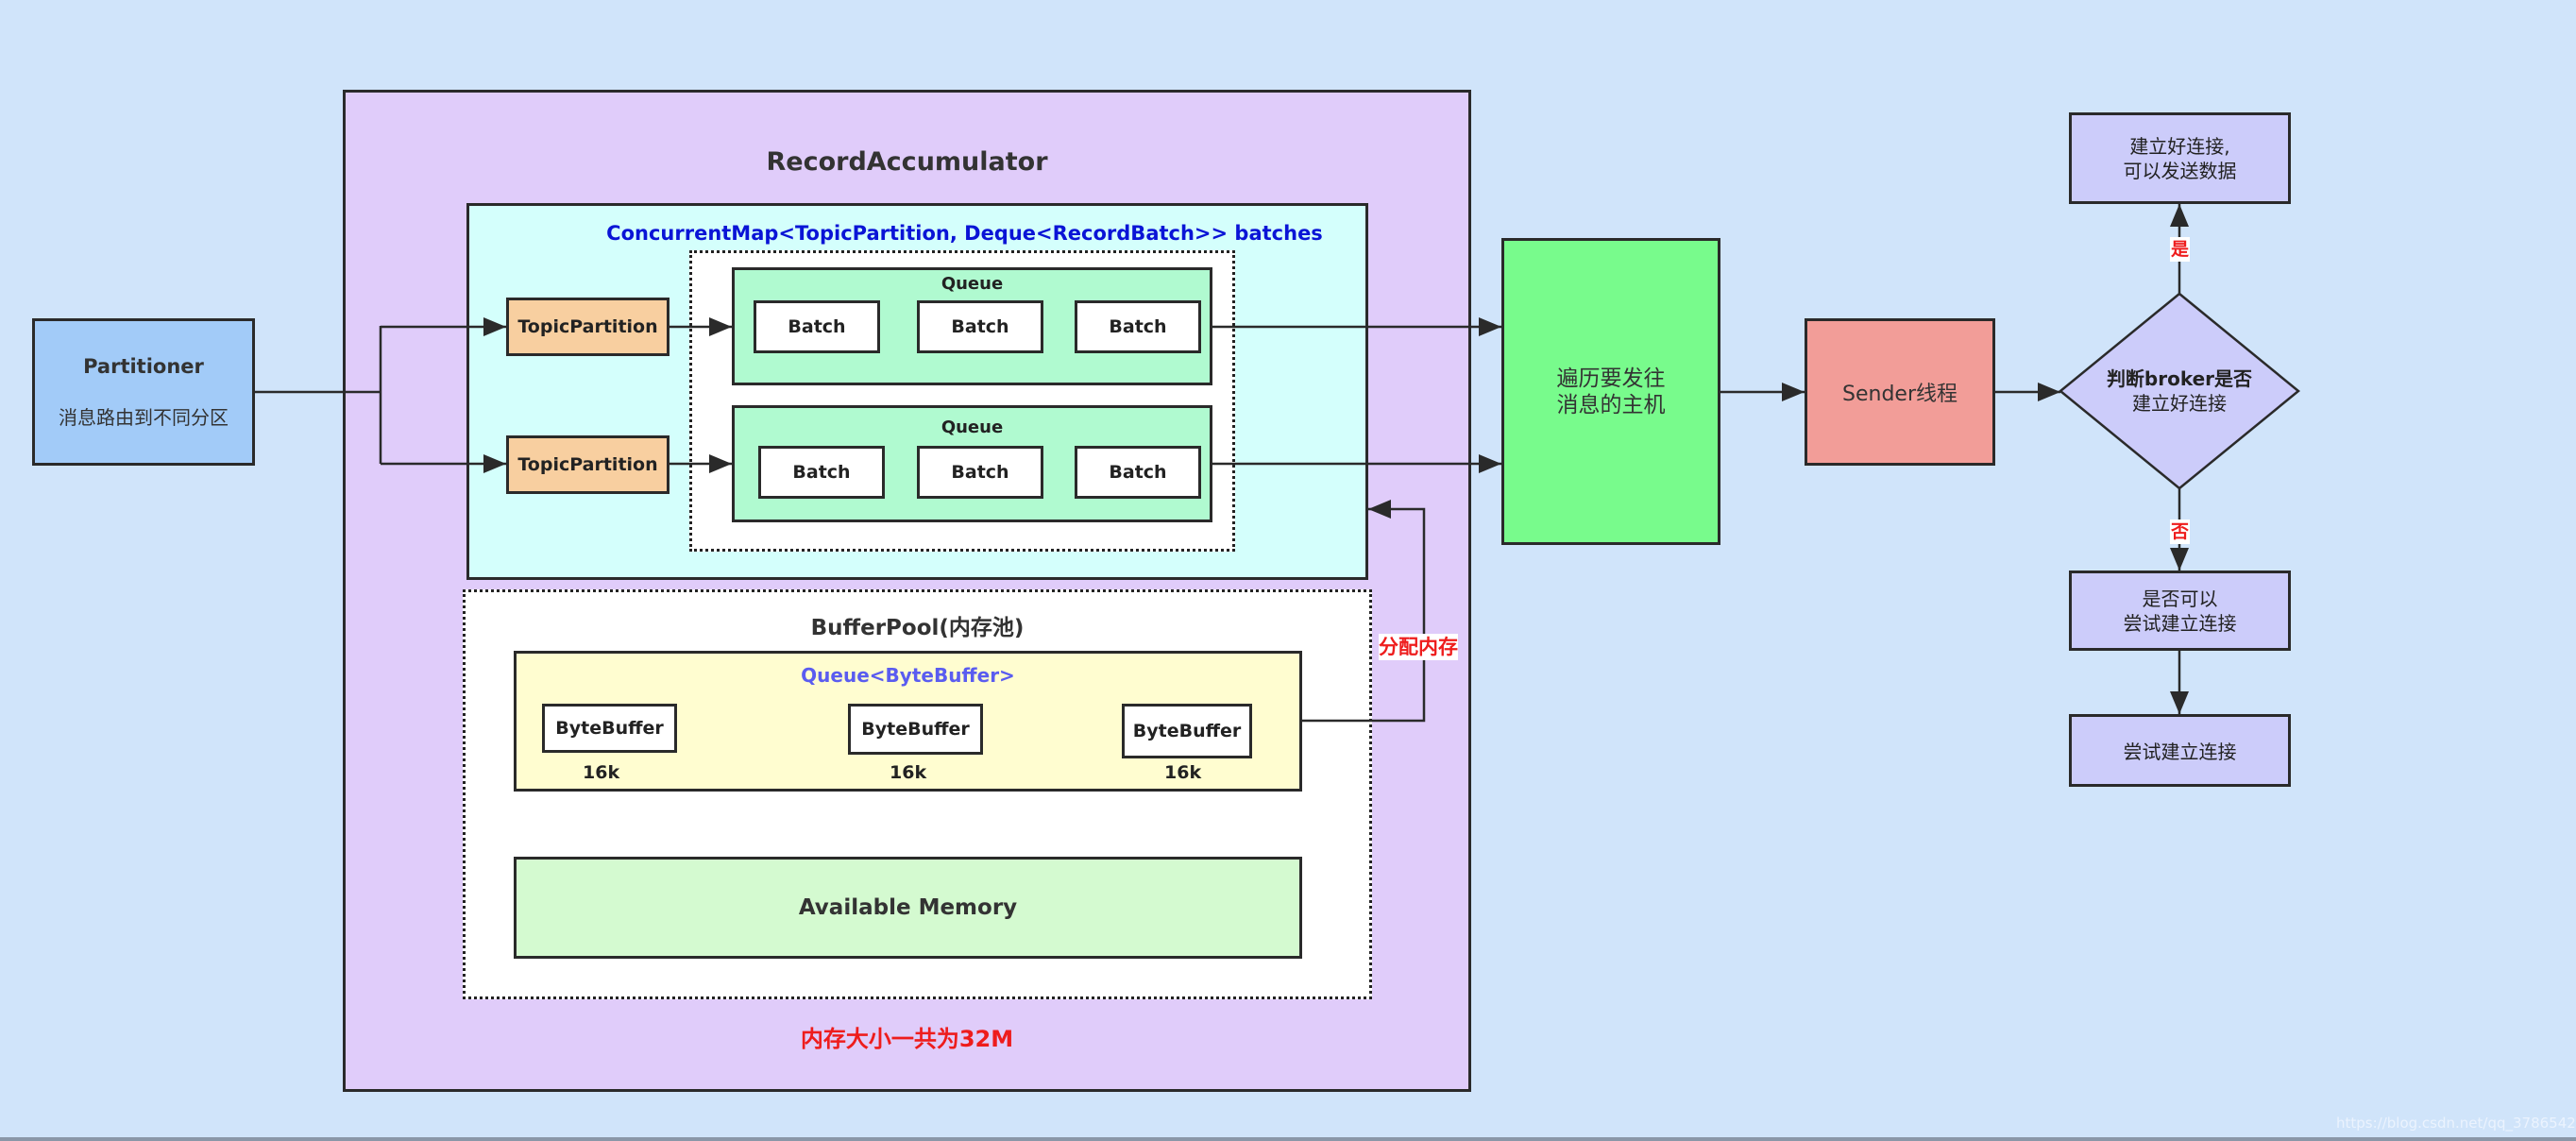  What do you see at coordinates (2179, 403) in the screenshot?
I see `decision-line-2: 建立好连接` at bounding box center [2179, 403].